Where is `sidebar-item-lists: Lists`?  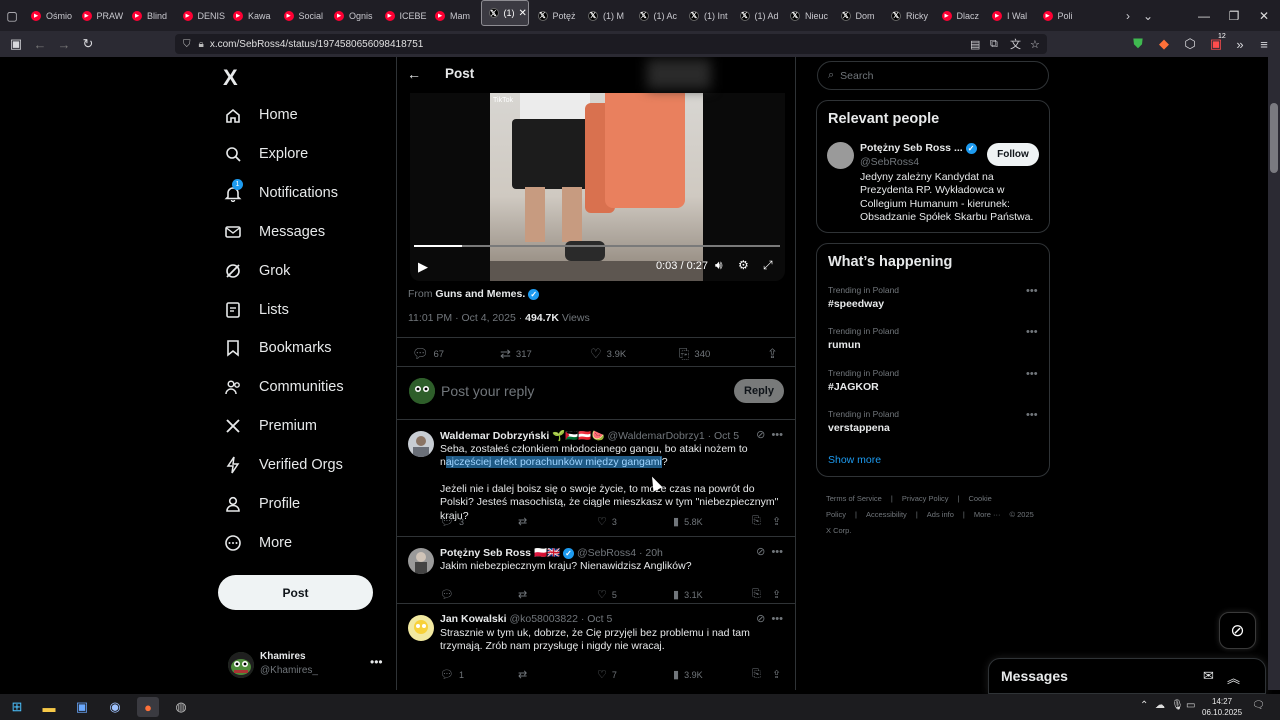
sidebar-item-lists: Lists is located at coordinates (256, 310).